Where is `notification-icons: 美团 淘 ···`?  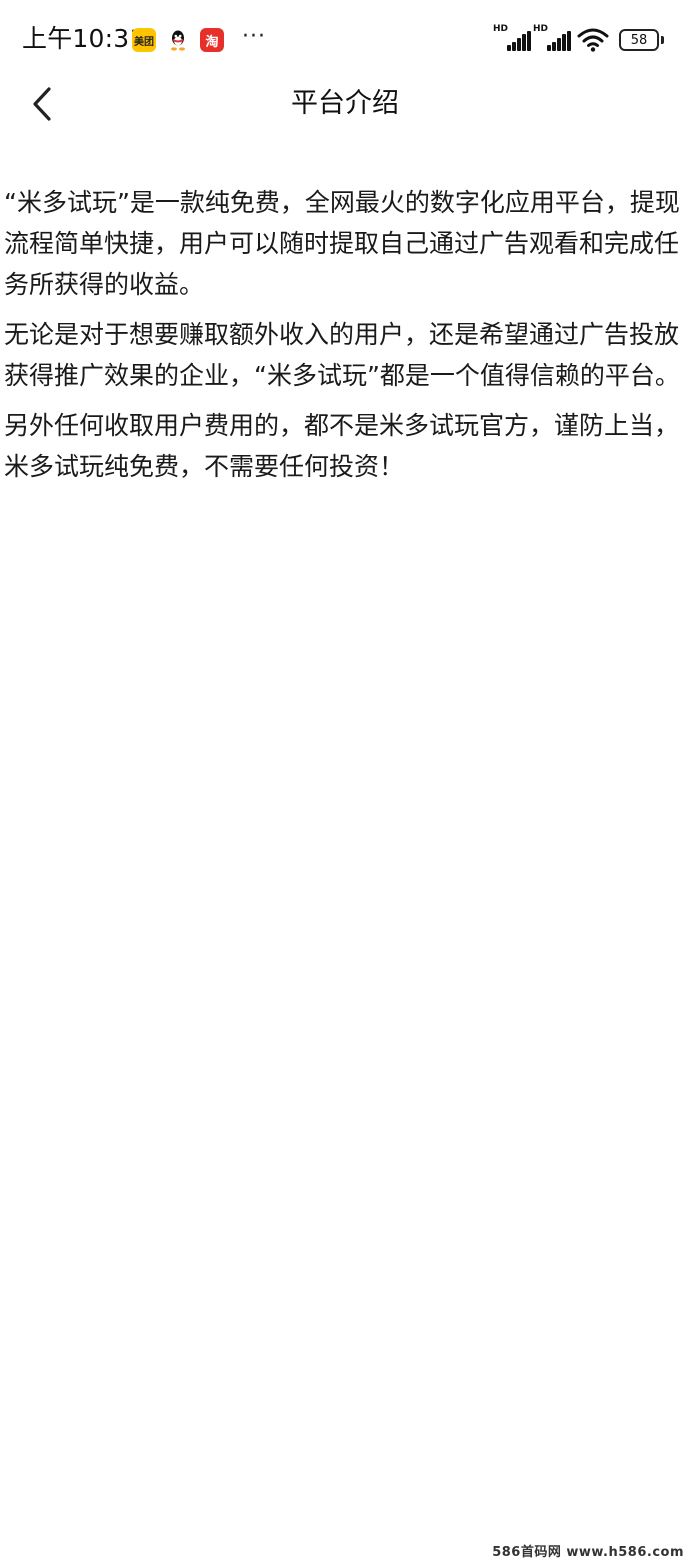 notification-icons: 美团 淘 ··· is located at coordinates (199, 38).